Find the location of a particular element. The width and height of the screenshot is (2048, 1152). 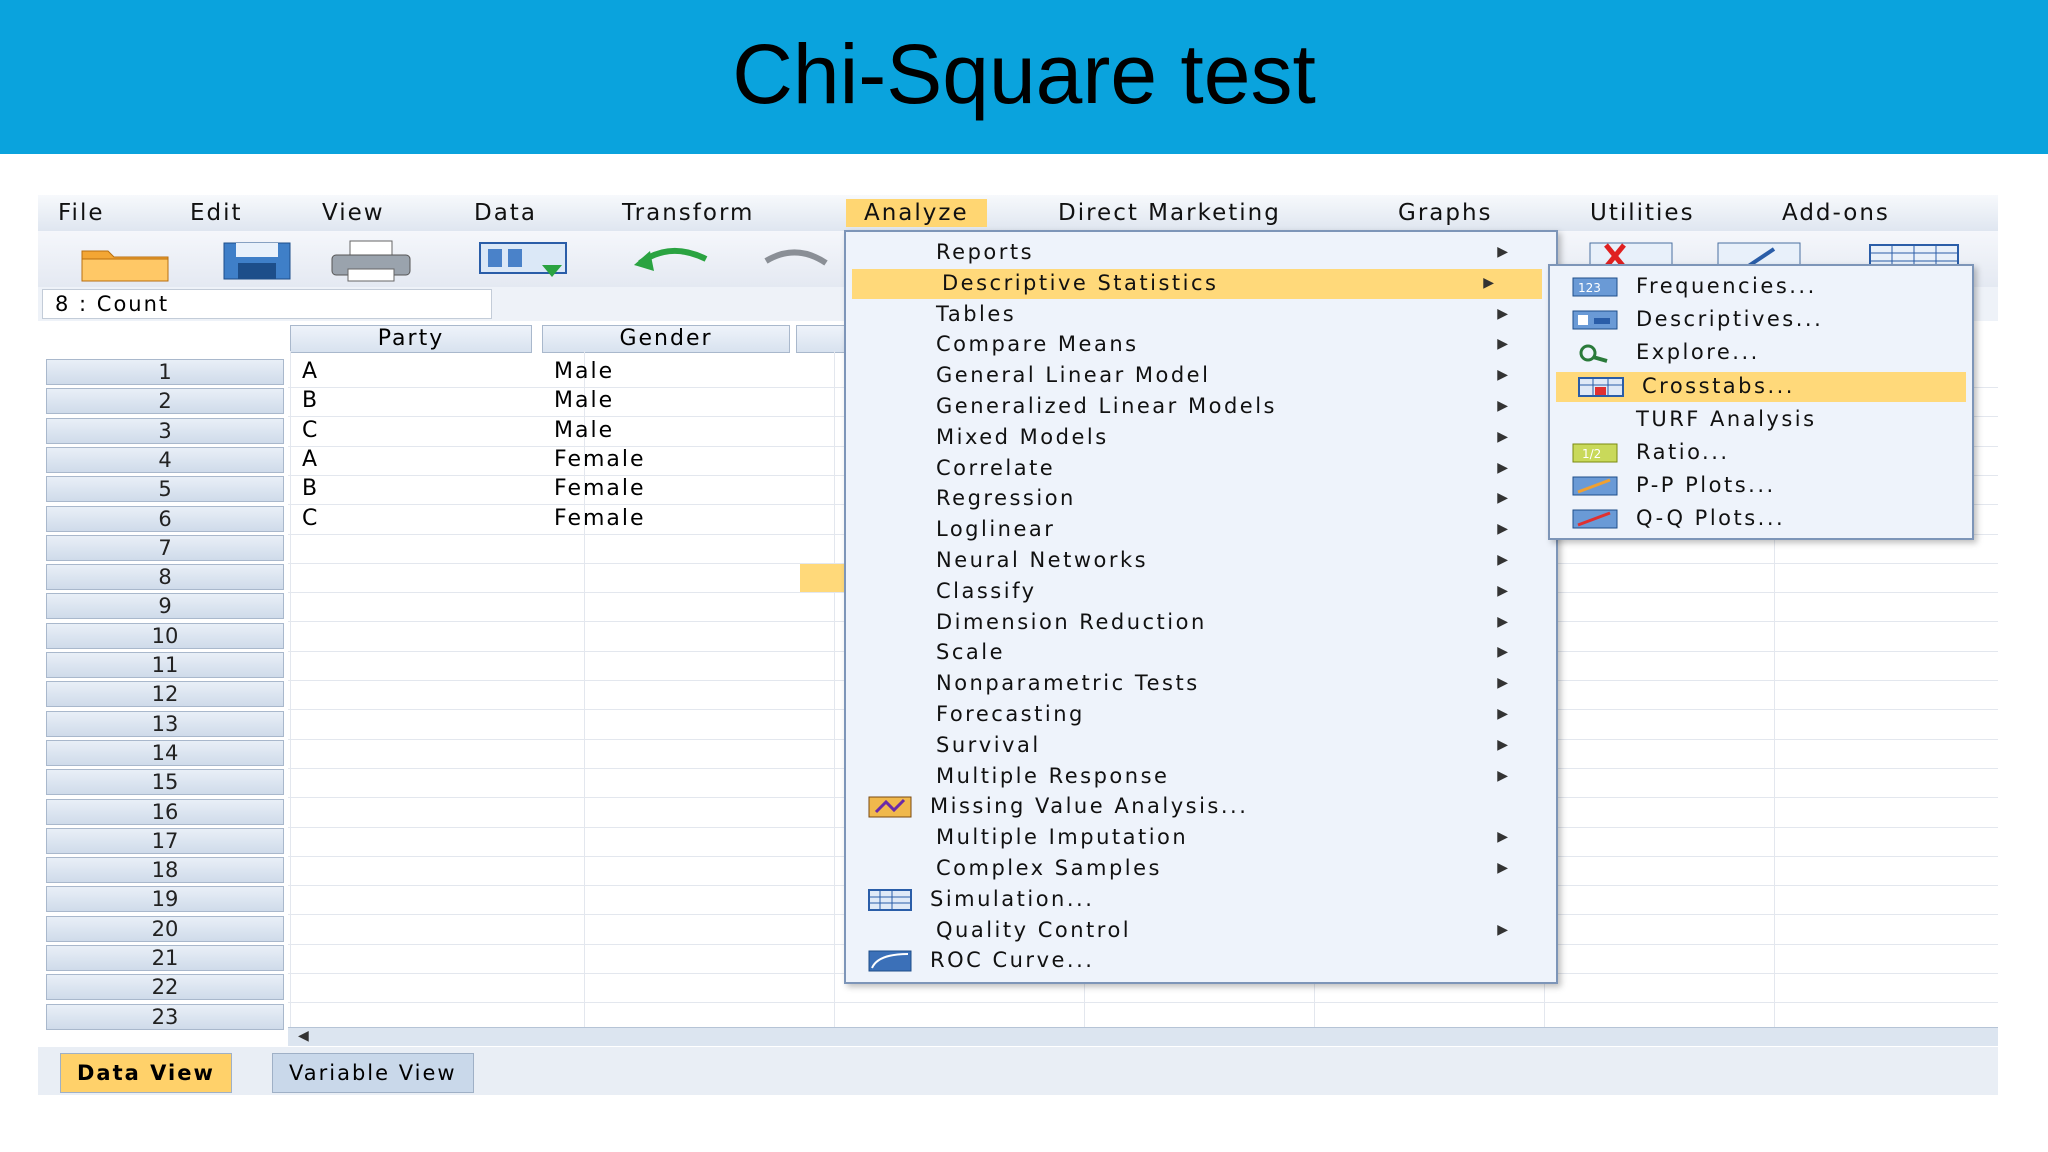

undo-icon is located at coordinates (673, 261).